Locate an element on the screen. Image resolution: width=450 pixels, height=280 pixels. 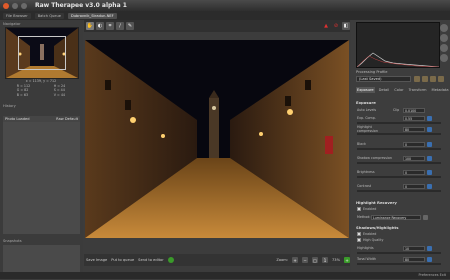
color-picker-icon: ✎ is located at coordinates (130, 26).